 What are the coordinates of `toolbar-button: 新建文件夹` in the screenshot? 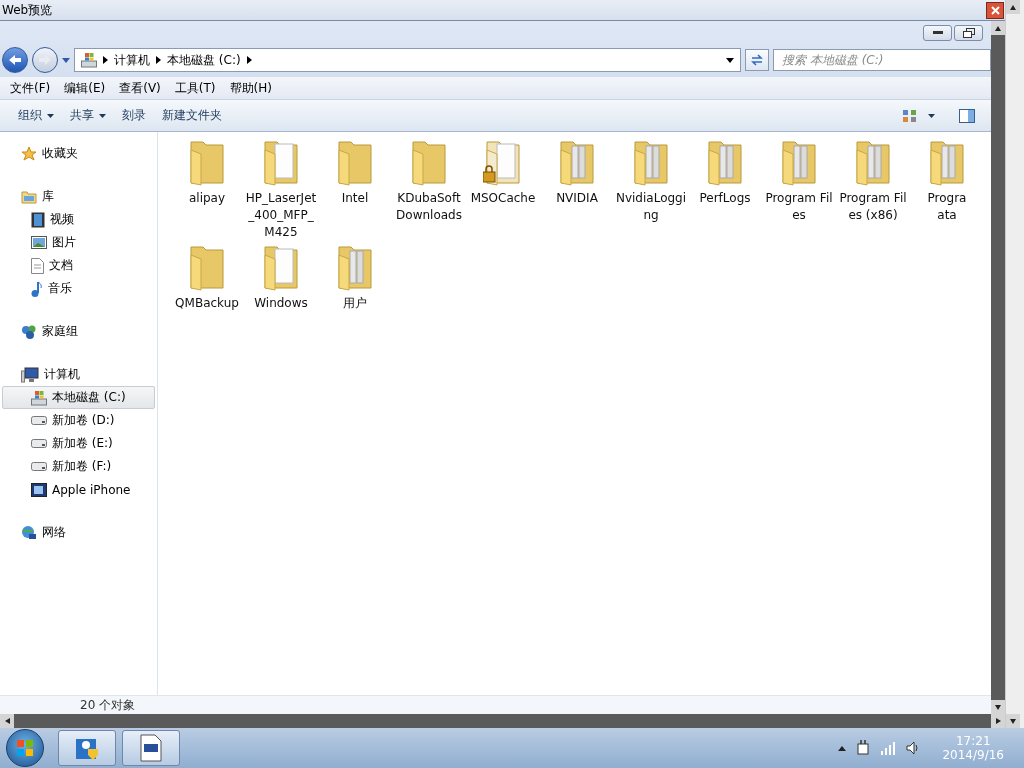 It's located at (192, 115).